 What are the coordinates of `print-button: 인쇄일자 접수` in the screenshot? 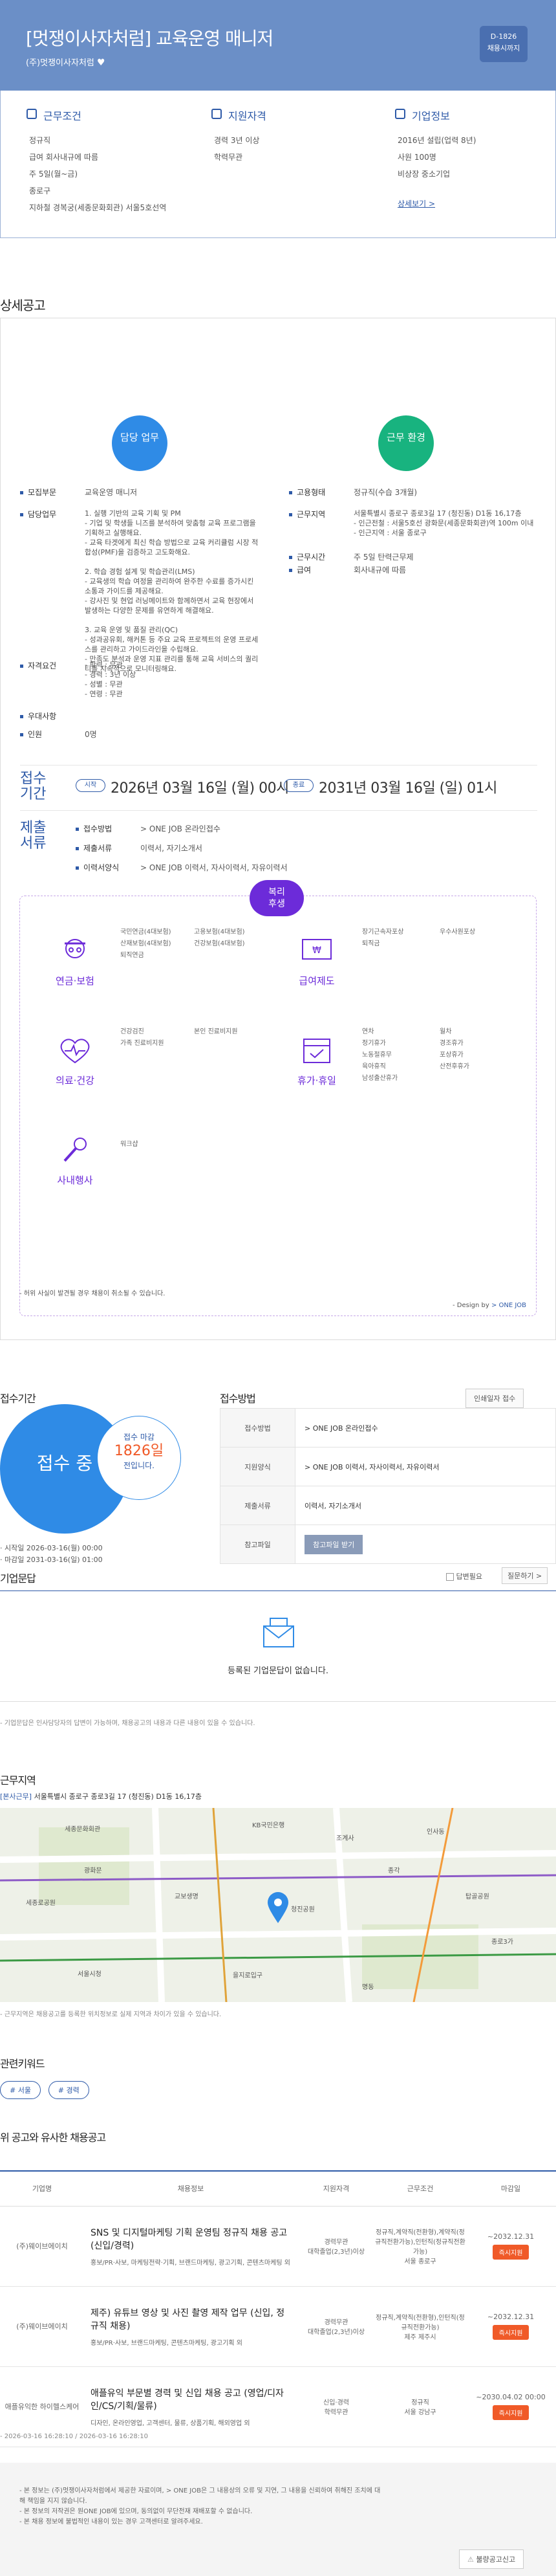 It's located at (494, 1399).